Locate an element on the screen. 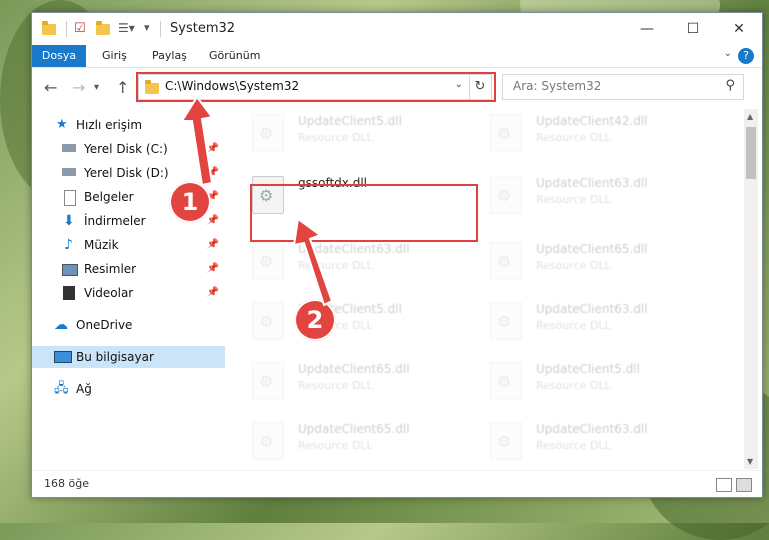 The height and width of the screenshot is (540, 769). sidebar-item-label: OneDrive is located at coordinates (104, 325).